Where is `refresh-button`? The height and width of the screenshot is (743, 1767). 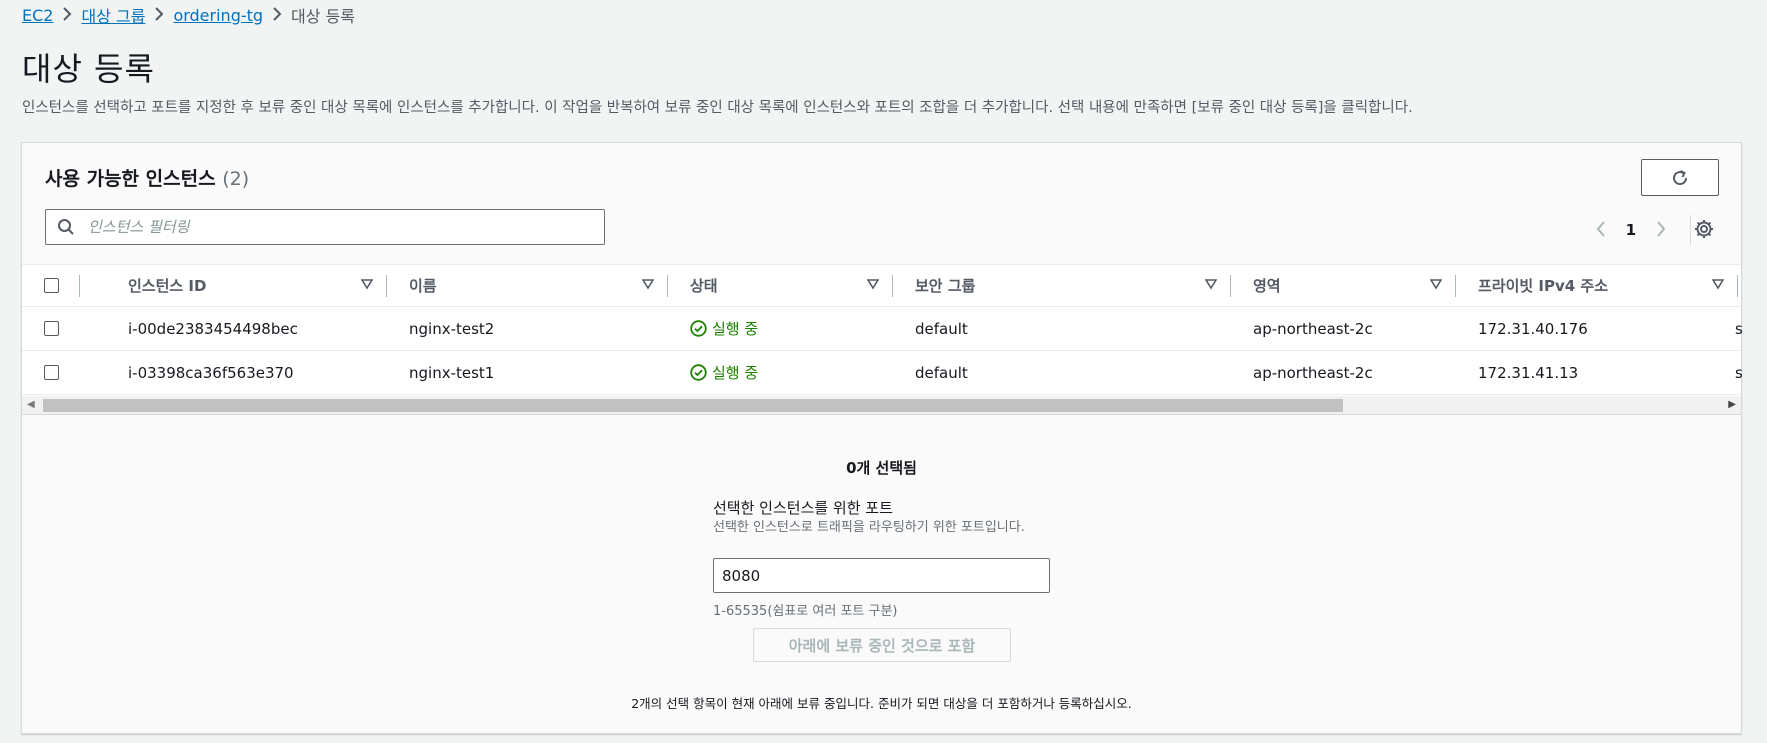 refresh-button is located at coordinates (1680, 177).